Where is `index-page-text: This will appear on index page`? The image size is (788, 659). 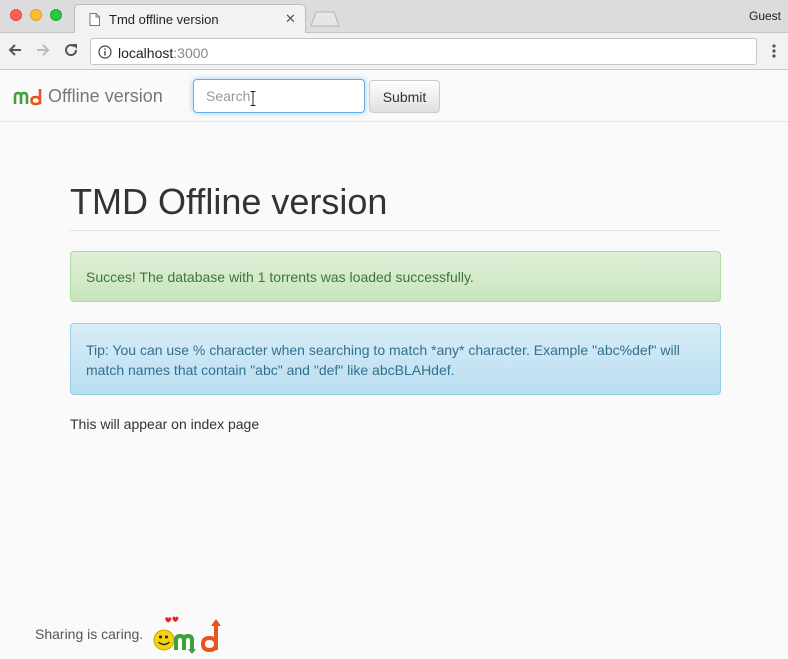
index-page-text: This will appear on index page is located at coordinates (165, 424).